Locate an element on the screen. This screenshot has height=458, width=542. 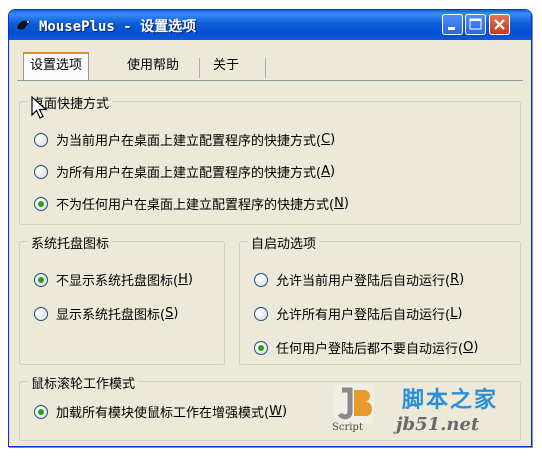
tab-about: 关于 is located at coordinates (226, 66).